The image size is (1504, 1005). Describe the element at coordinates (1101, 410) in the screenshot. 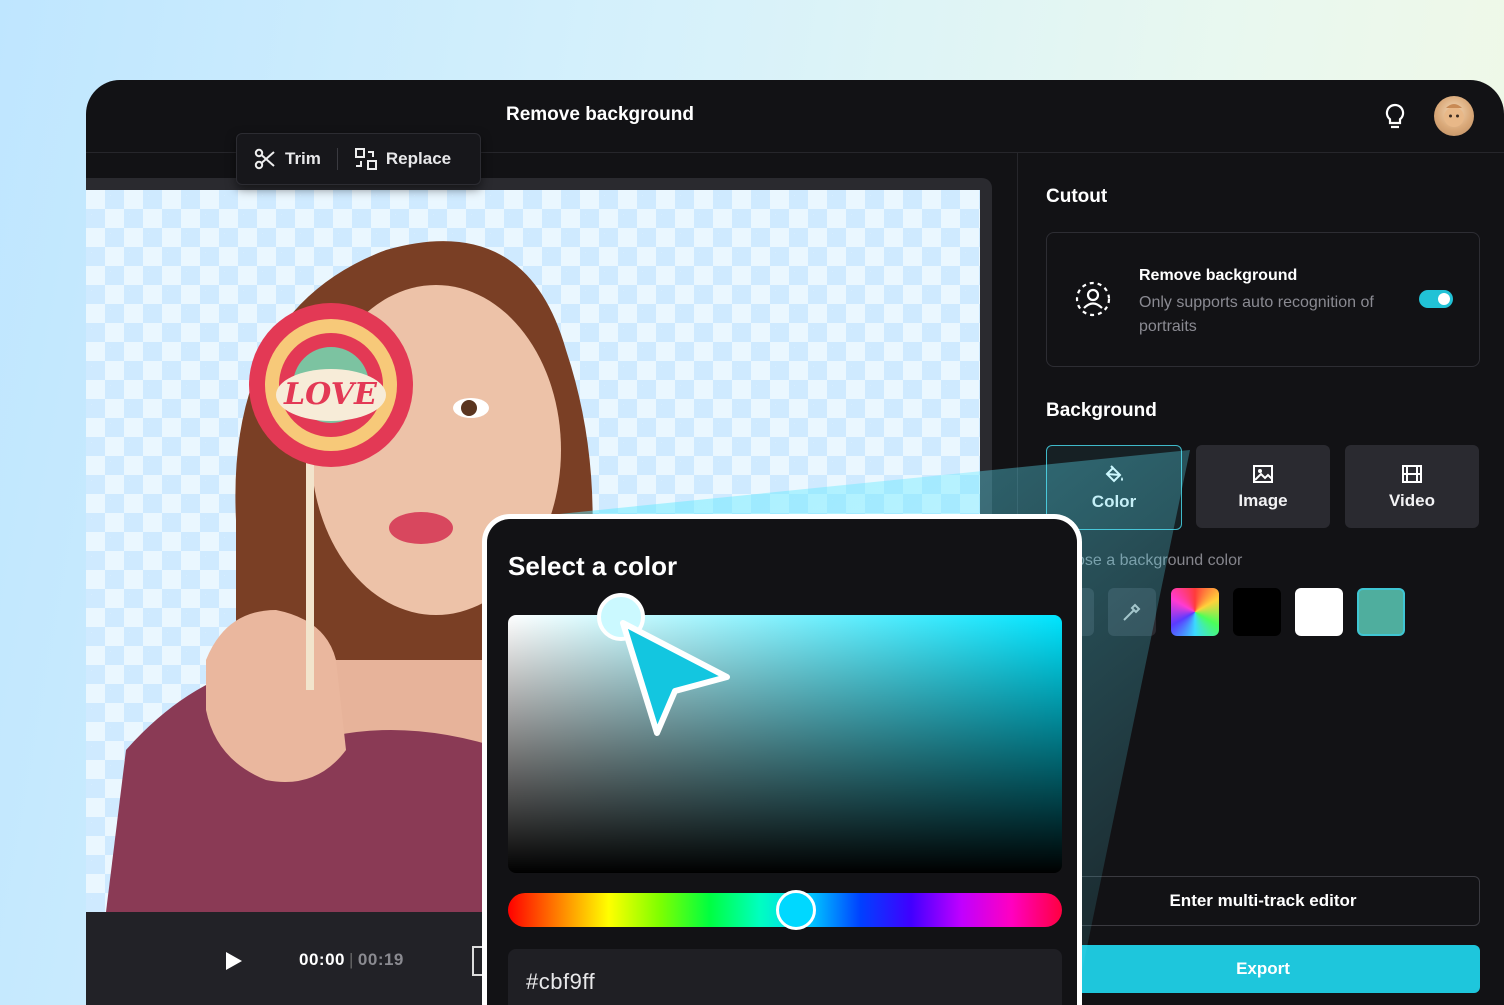

I see `background-heading: Background` at that location.